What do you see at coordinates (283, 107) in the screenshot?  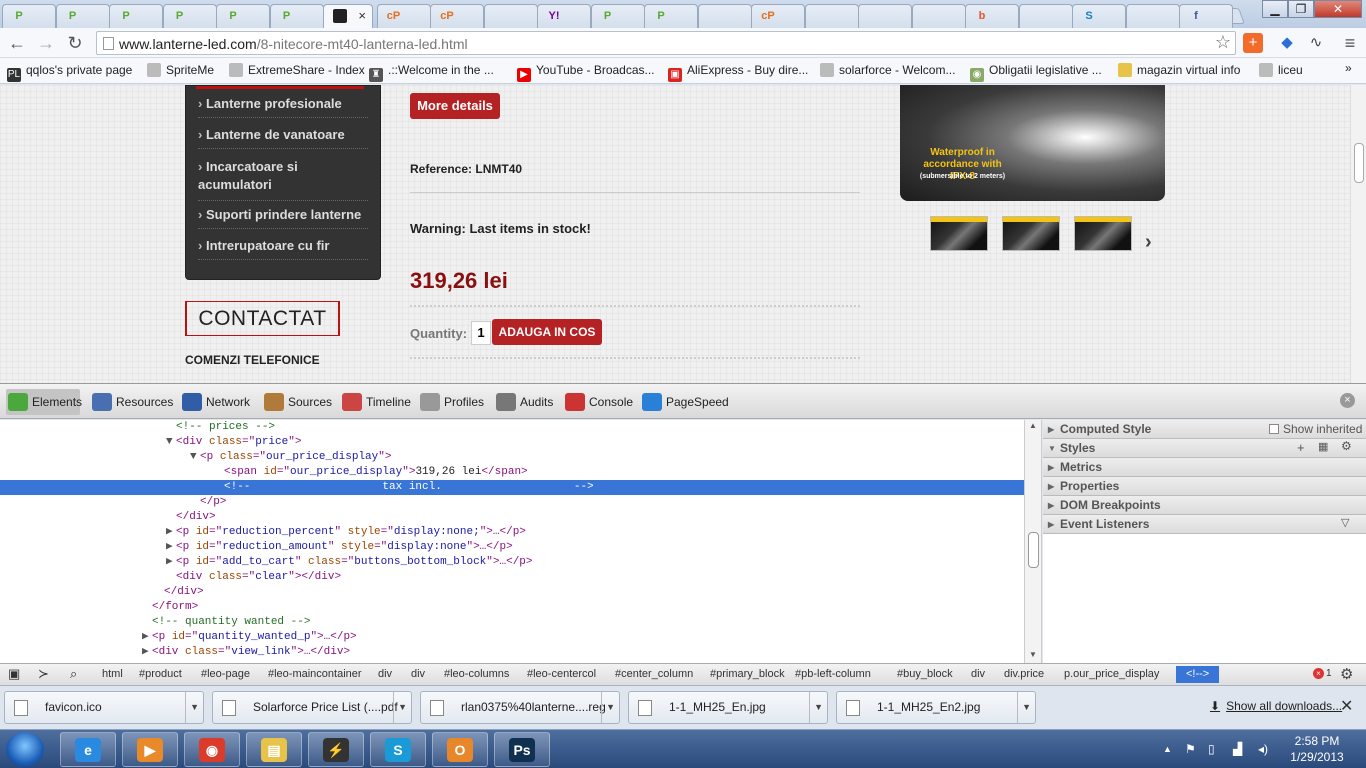 I see `category-link: Lanterne profesionale` at bounding box center [283, 107].